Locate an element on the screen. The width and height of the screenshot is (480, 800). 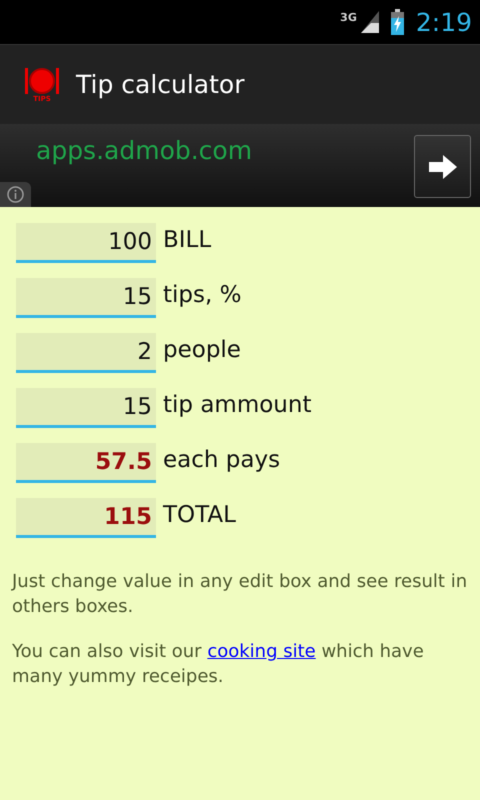
hint-text: Just change value in any edit box and see result in others boxes. is located at coordinates (240, 594).